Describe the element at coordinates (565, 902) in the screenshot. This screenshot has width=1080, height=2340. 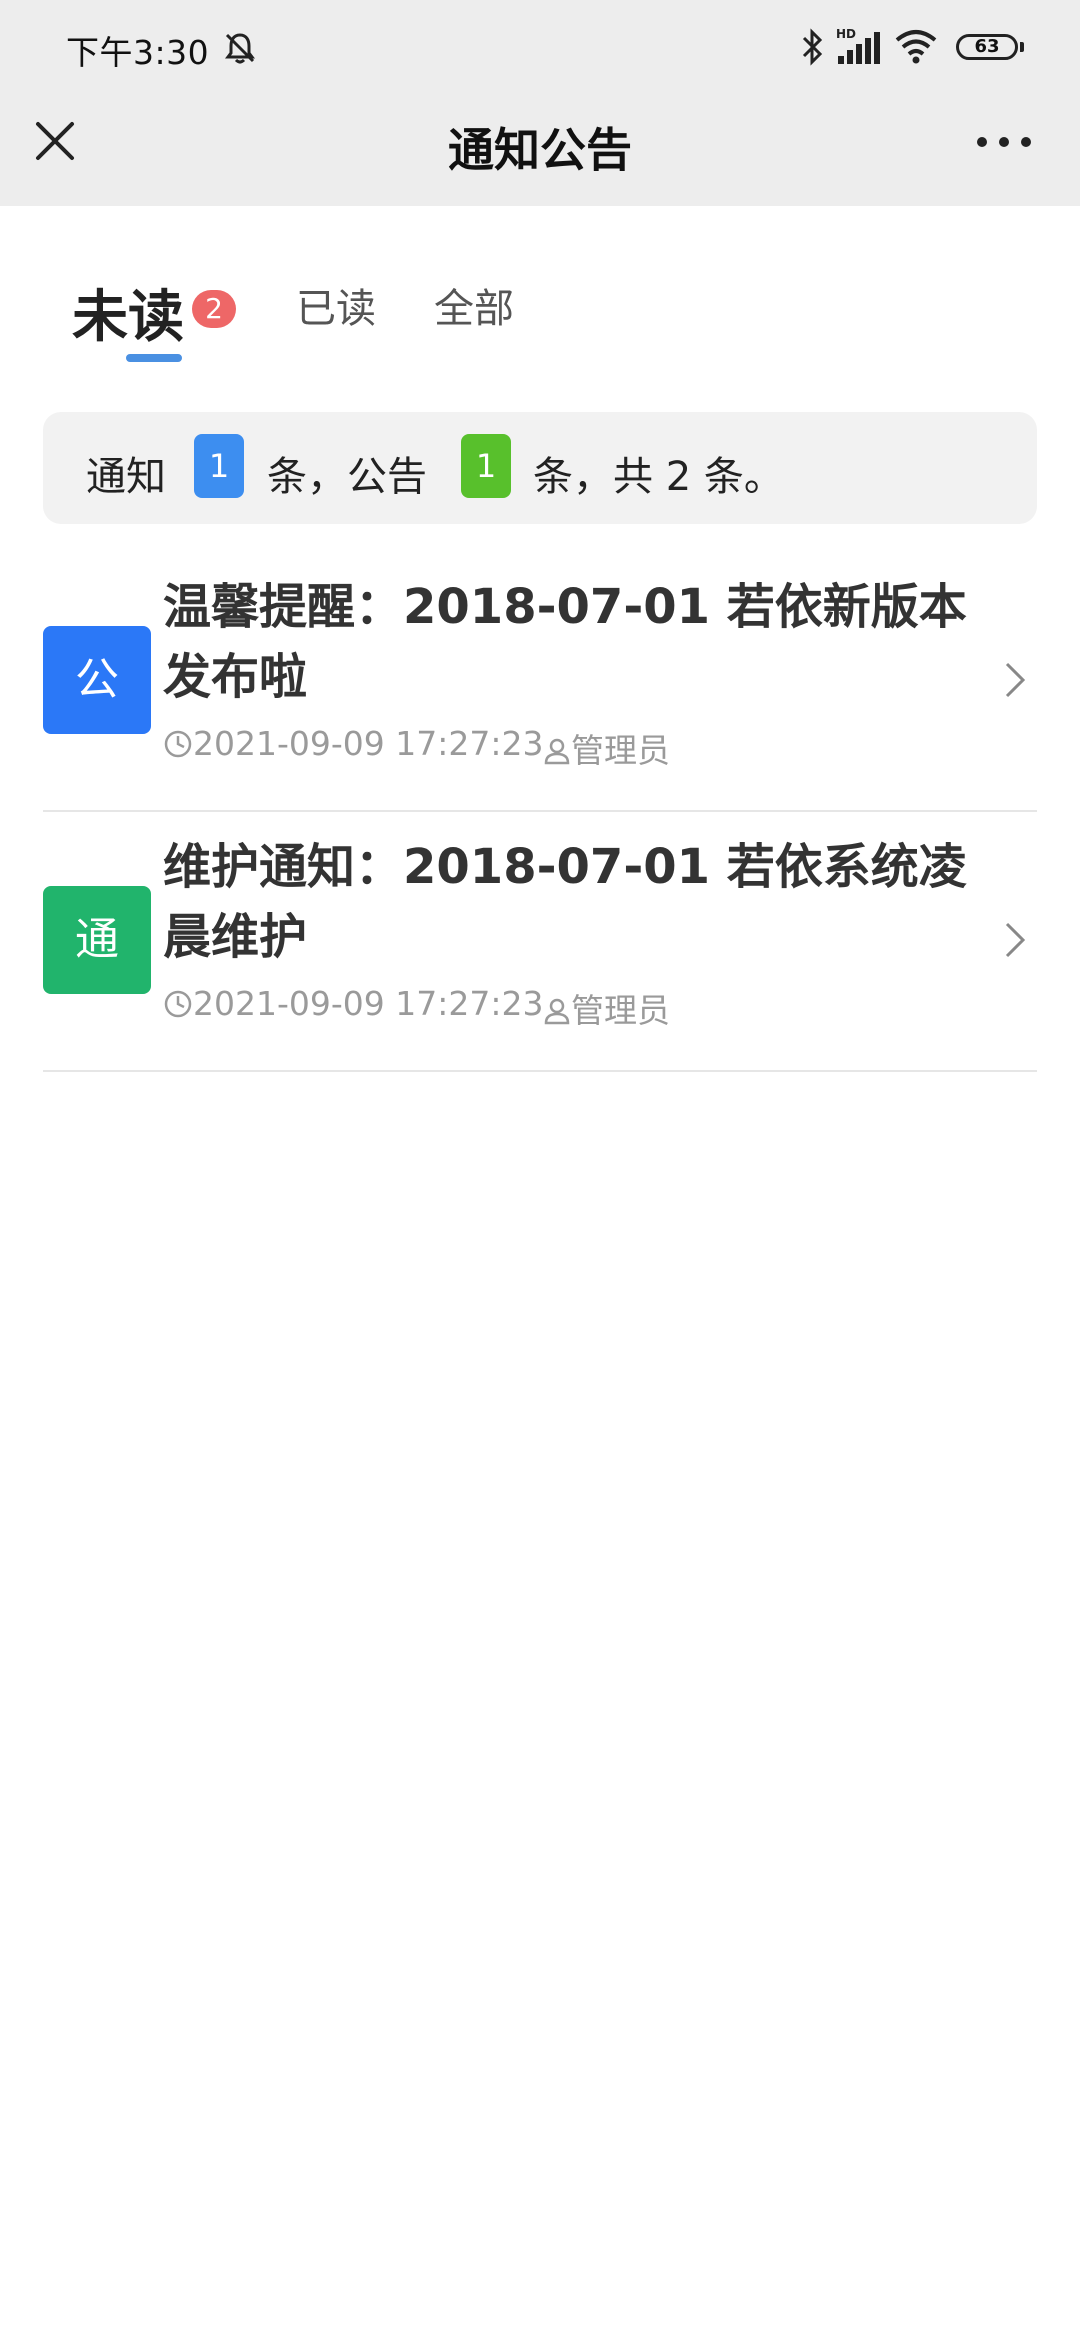
I see `item-title: 维护通知：2018-07-01 若依系统凌晨维护` at that location.